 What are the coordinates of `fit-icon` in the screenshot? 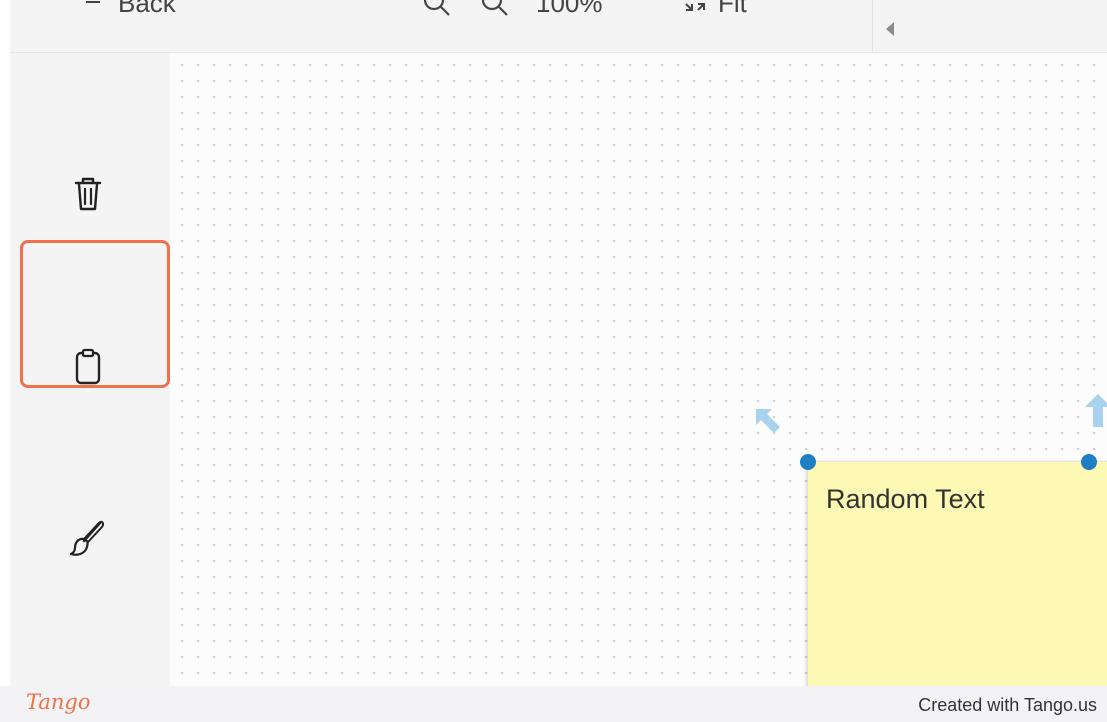 It's located at (697, 10).